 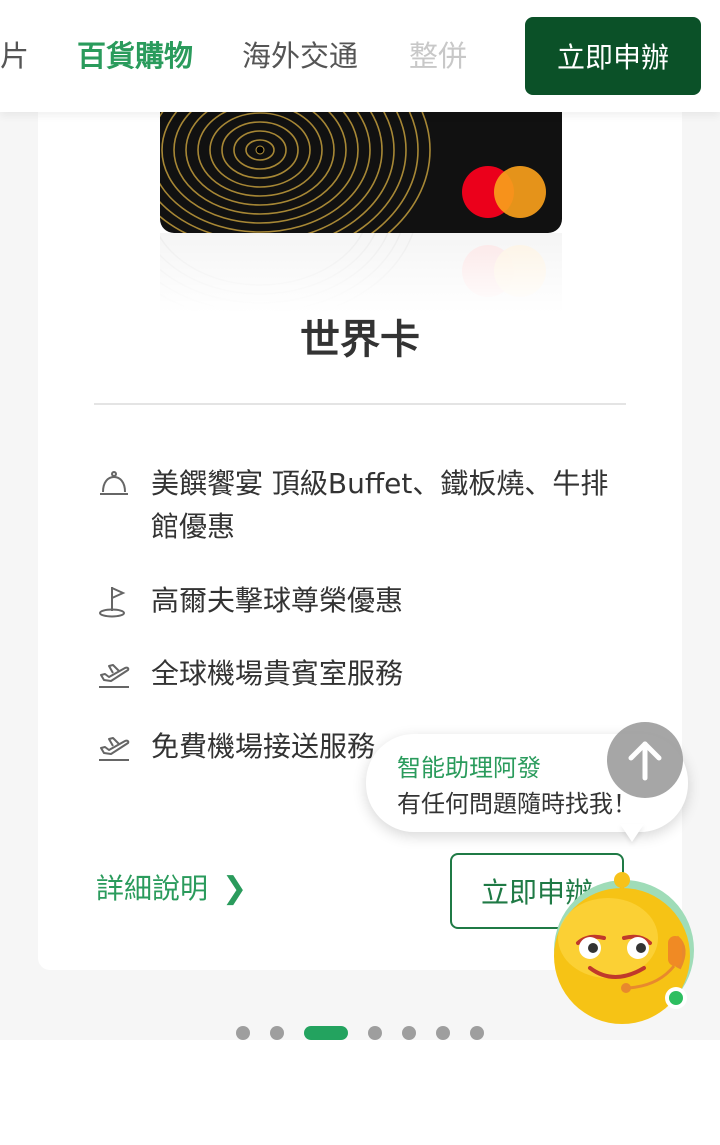 I want to click on assistant-name: 智能助理阿發, so click(x=469, y=768).